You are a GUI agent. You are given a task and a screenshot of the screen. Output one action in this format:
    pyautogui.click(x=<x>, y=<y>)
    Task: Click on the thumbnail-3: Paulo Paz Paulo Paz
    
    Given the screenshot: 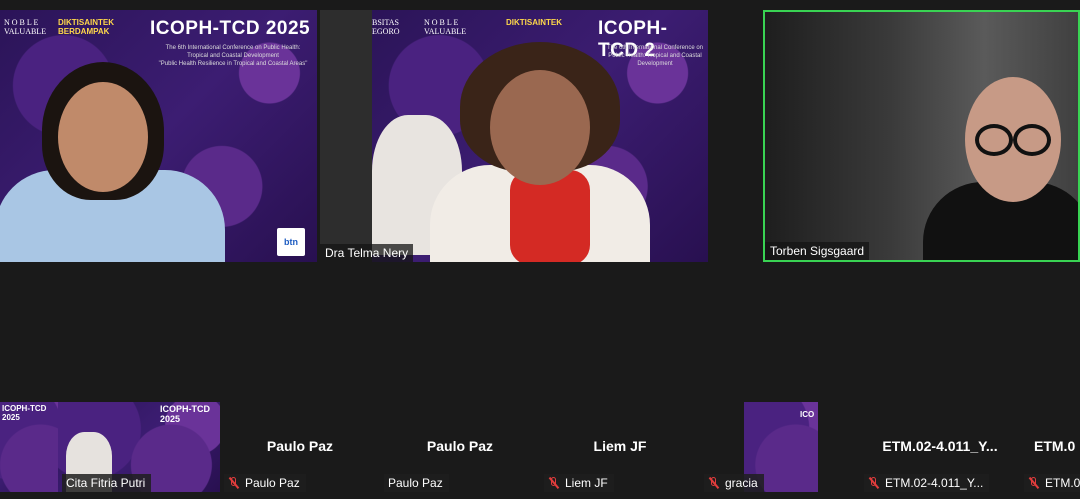 What is the action you would take?
    pyautogui.click(x=460, y=447)
    